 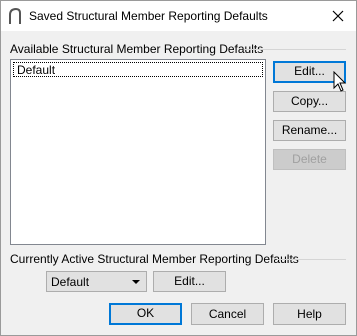 I want to click on close-icon, so click(x=338, y=16).